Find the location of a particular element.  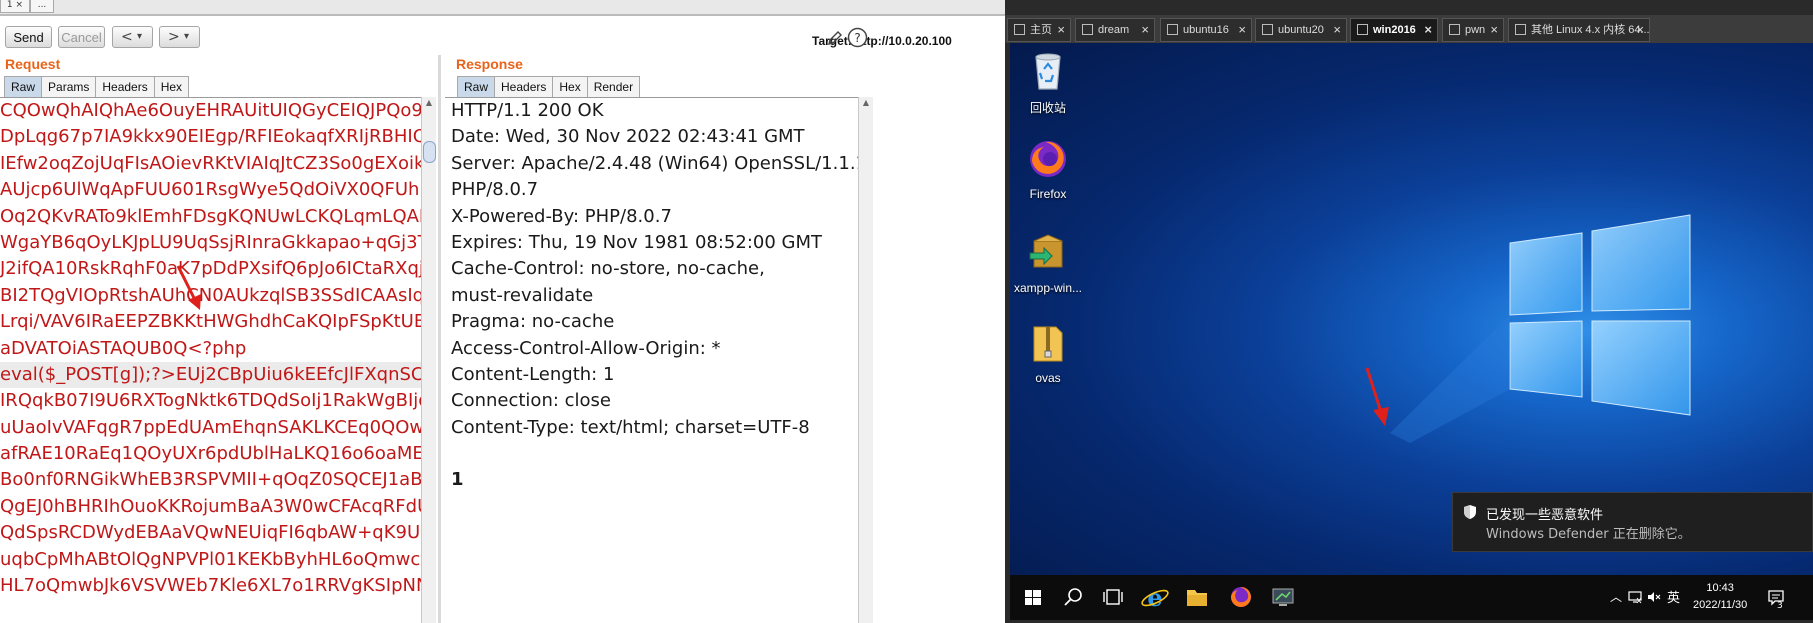

ime-indicator: 英 is located at coordinates (1673, 596).